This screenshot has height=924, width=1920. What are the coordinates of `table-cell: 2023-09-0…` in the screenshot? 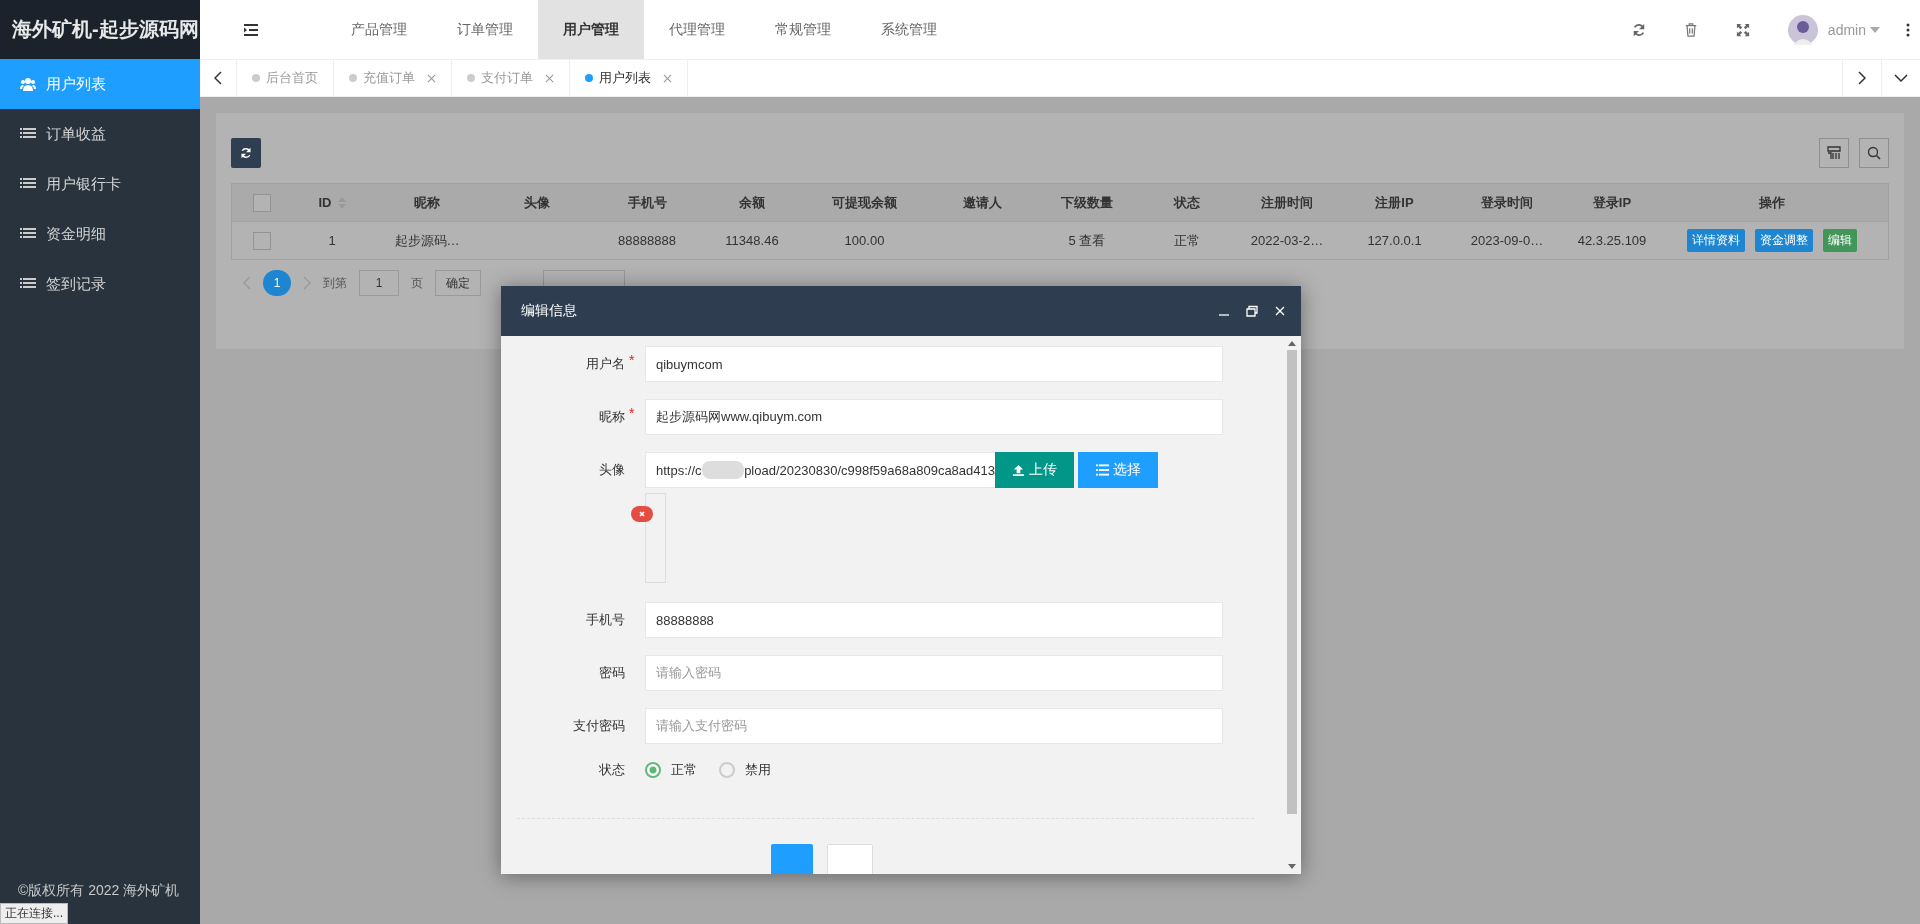 It's located at (1507, 240).